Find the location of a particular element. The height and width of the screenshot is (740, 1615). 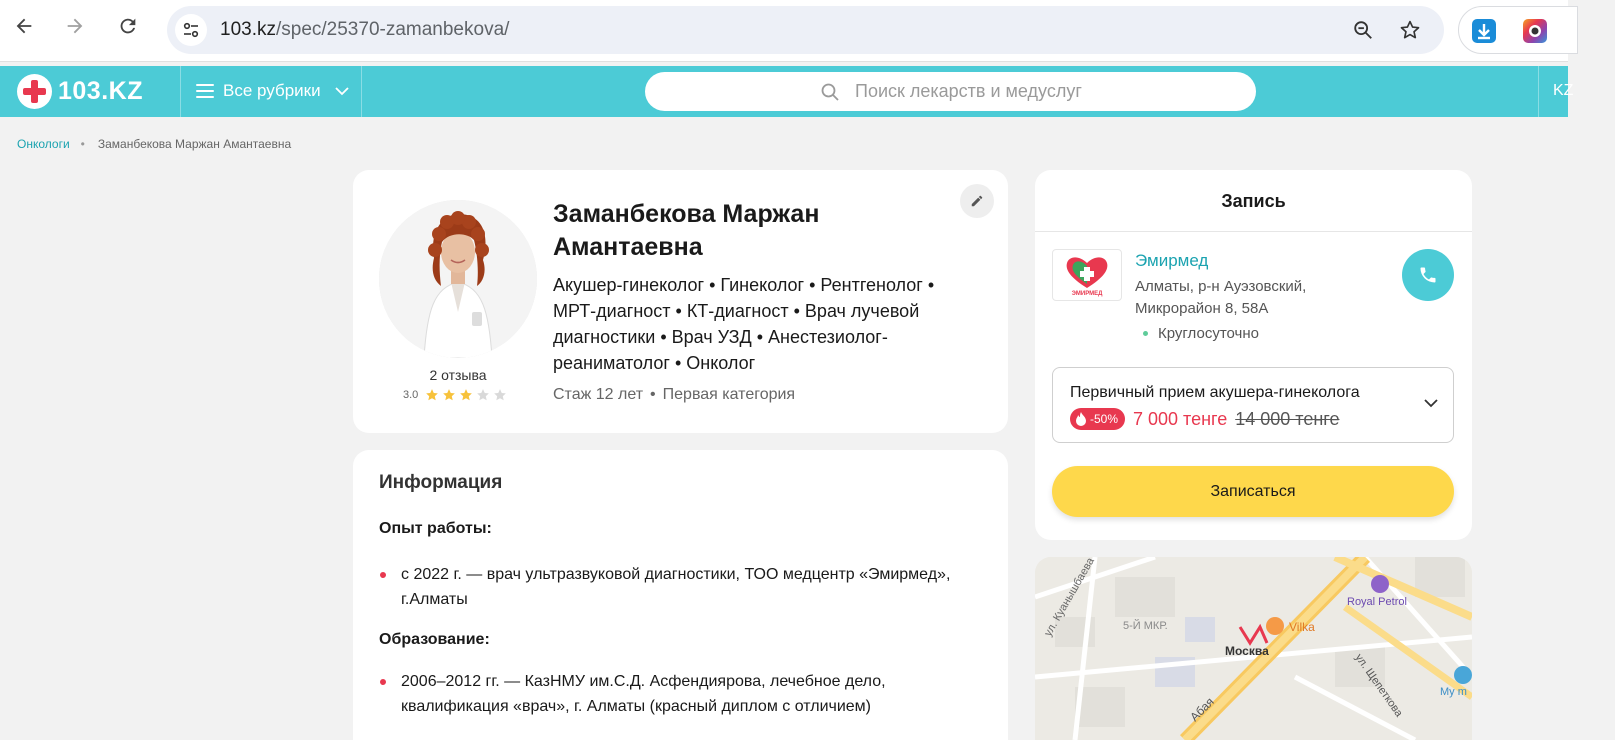

doctor-avatar is located at coordinates (458, 279).